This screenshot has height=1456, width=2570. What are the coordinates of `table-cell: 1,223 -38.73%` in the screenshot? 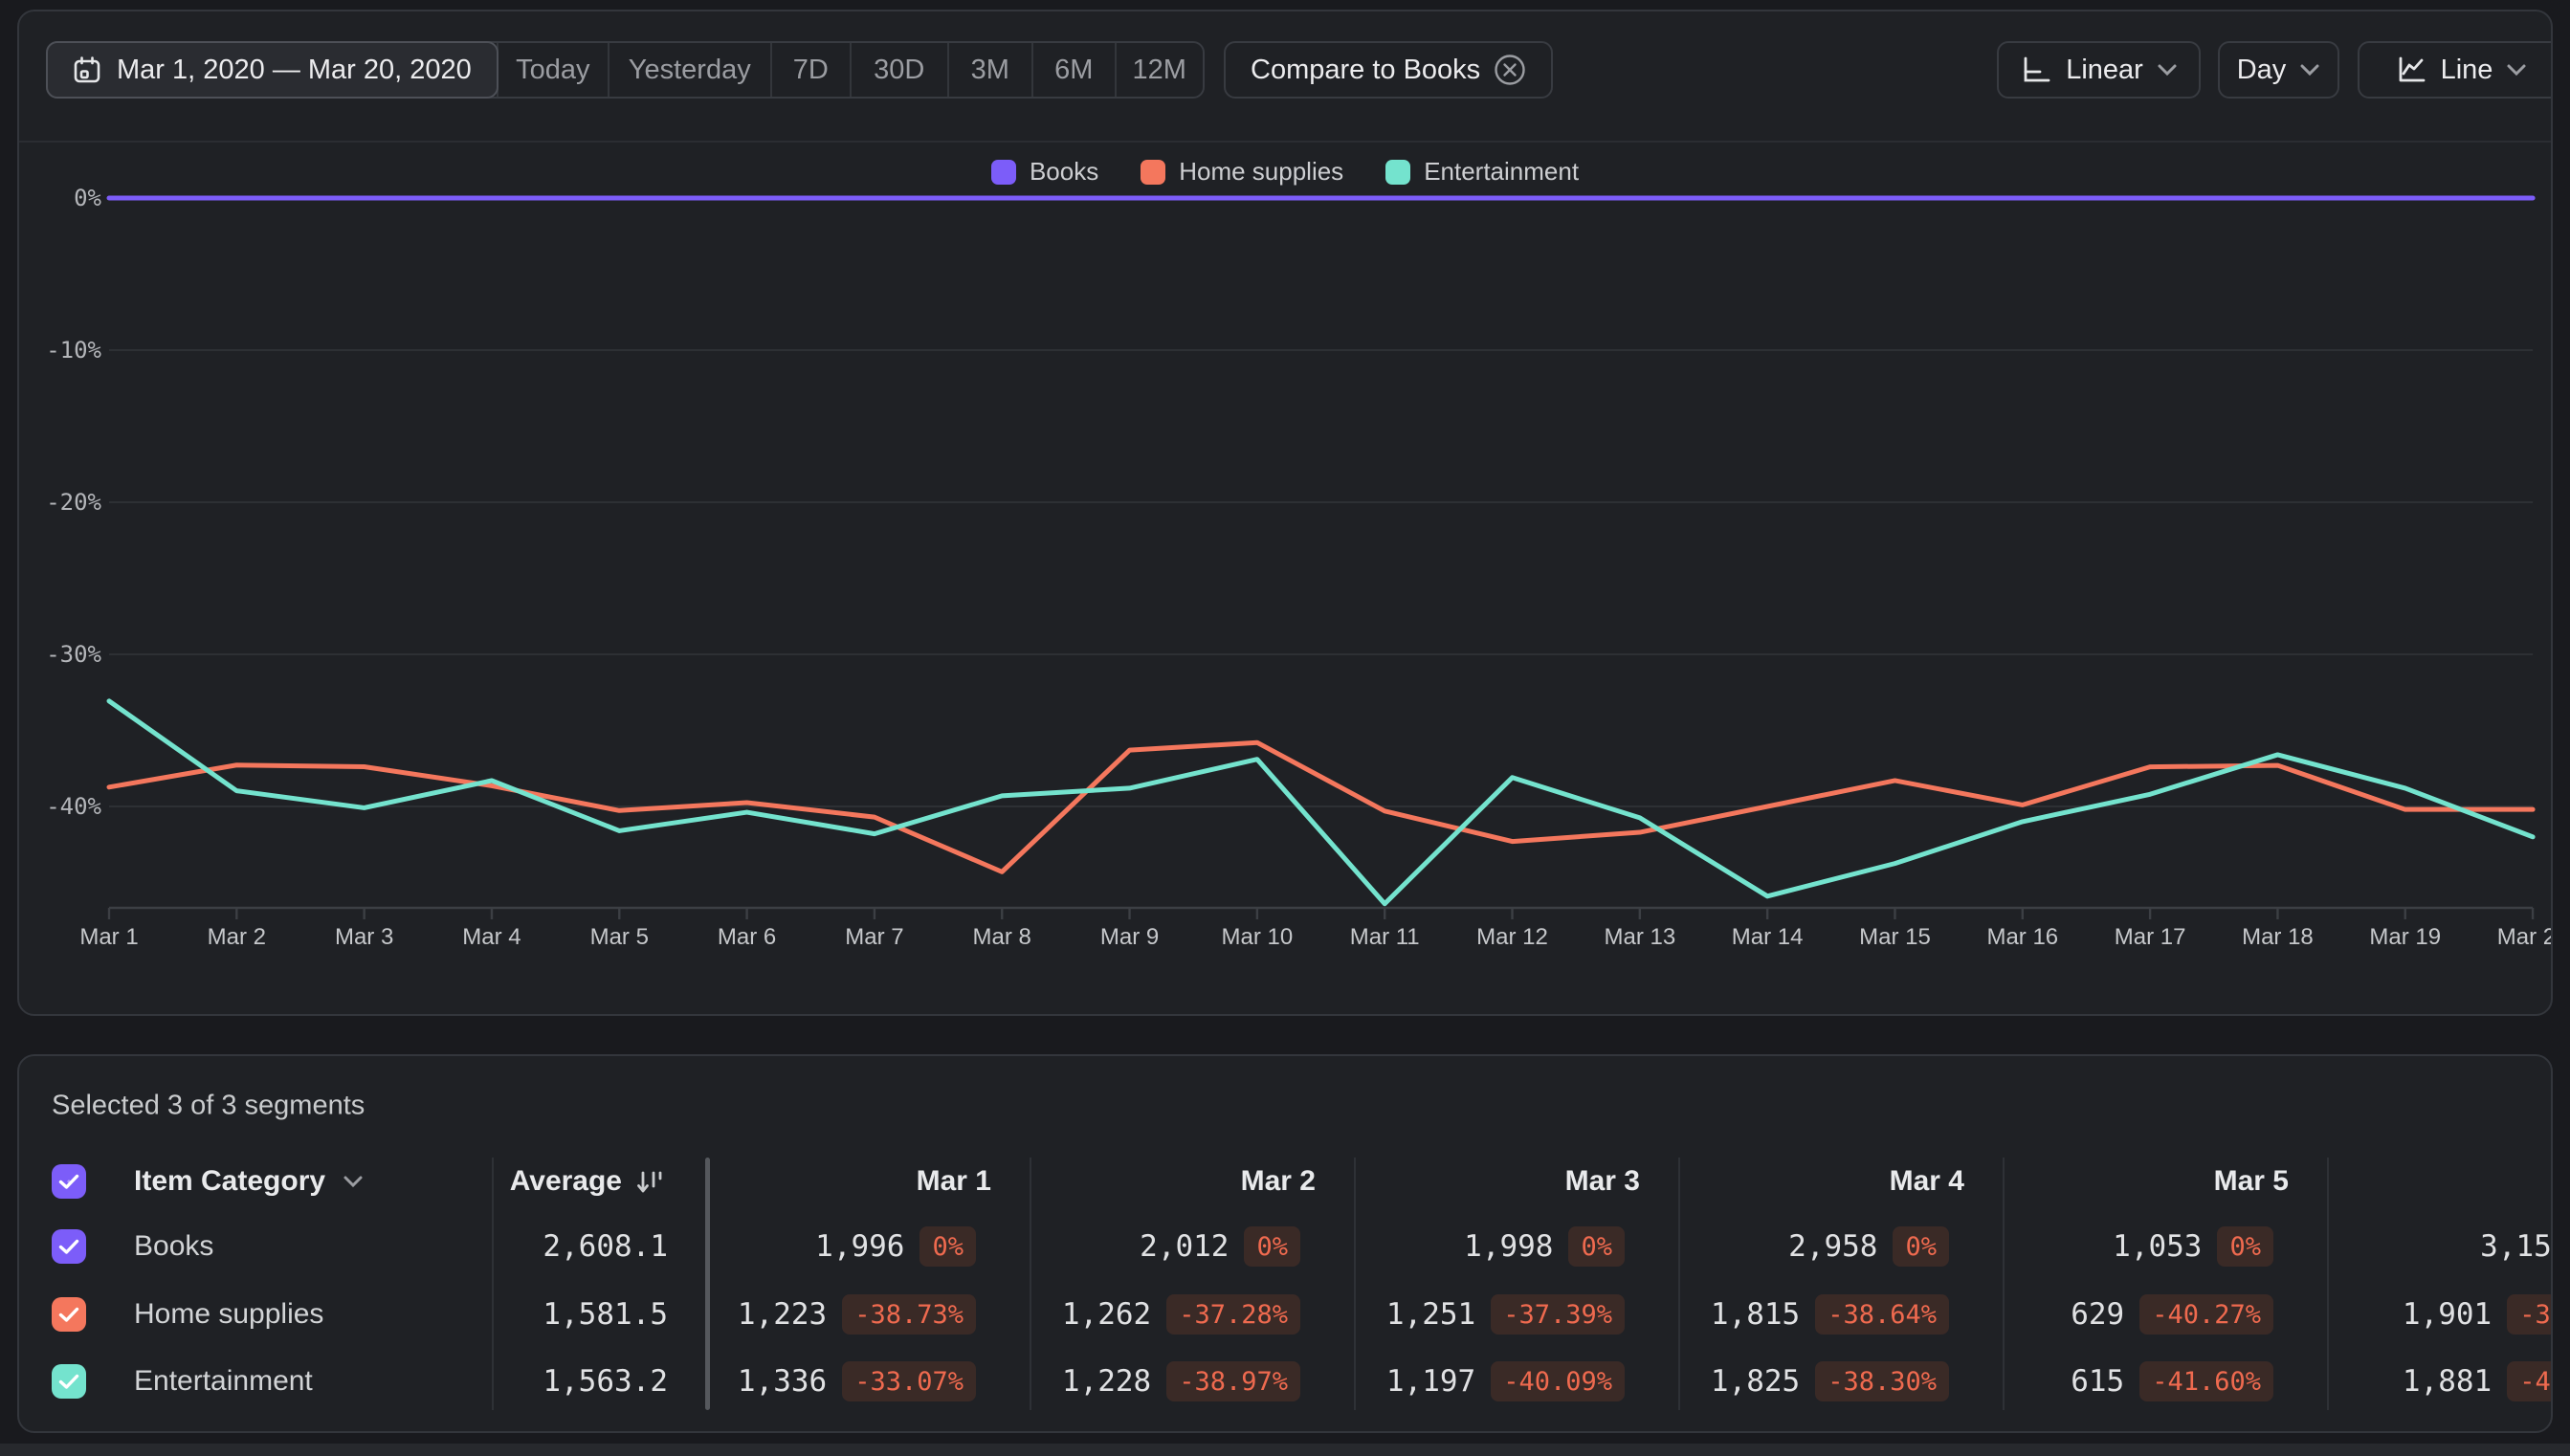 It's located at (857, 1315).